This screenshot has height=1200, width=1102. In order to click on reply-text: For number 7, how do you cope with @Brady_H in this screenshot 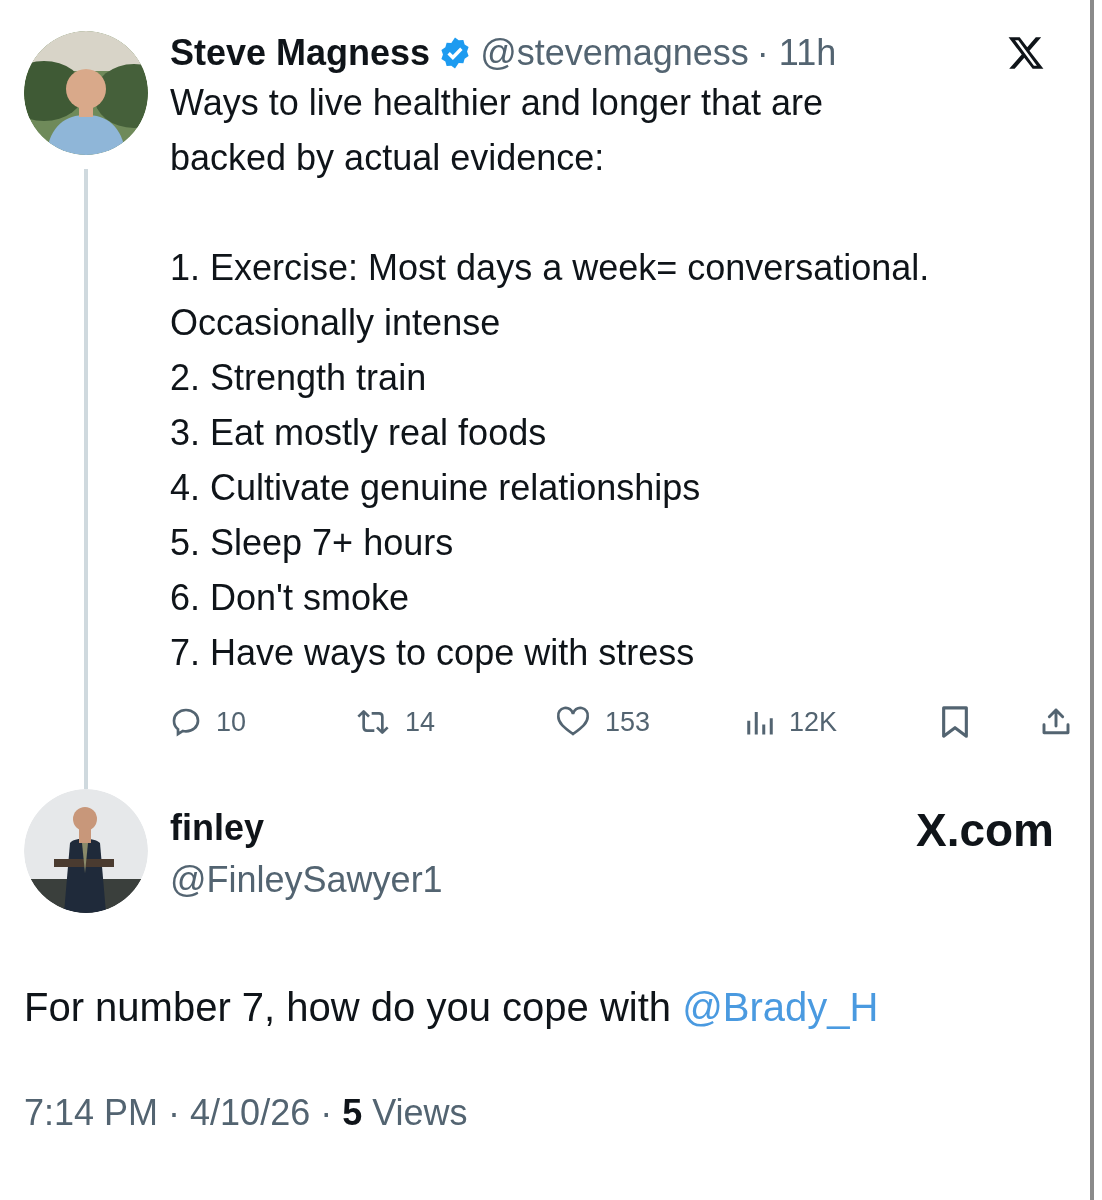, I will do `click(452, 1007)`.